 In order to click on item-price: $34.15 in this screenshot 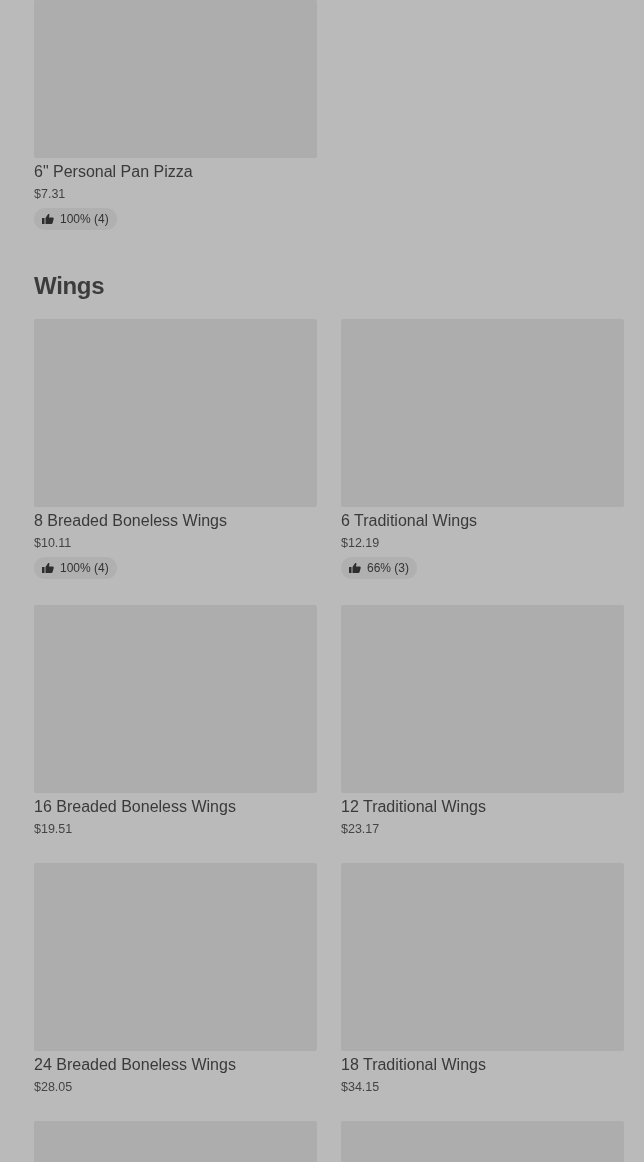, I will do `click(360, 1087)`.